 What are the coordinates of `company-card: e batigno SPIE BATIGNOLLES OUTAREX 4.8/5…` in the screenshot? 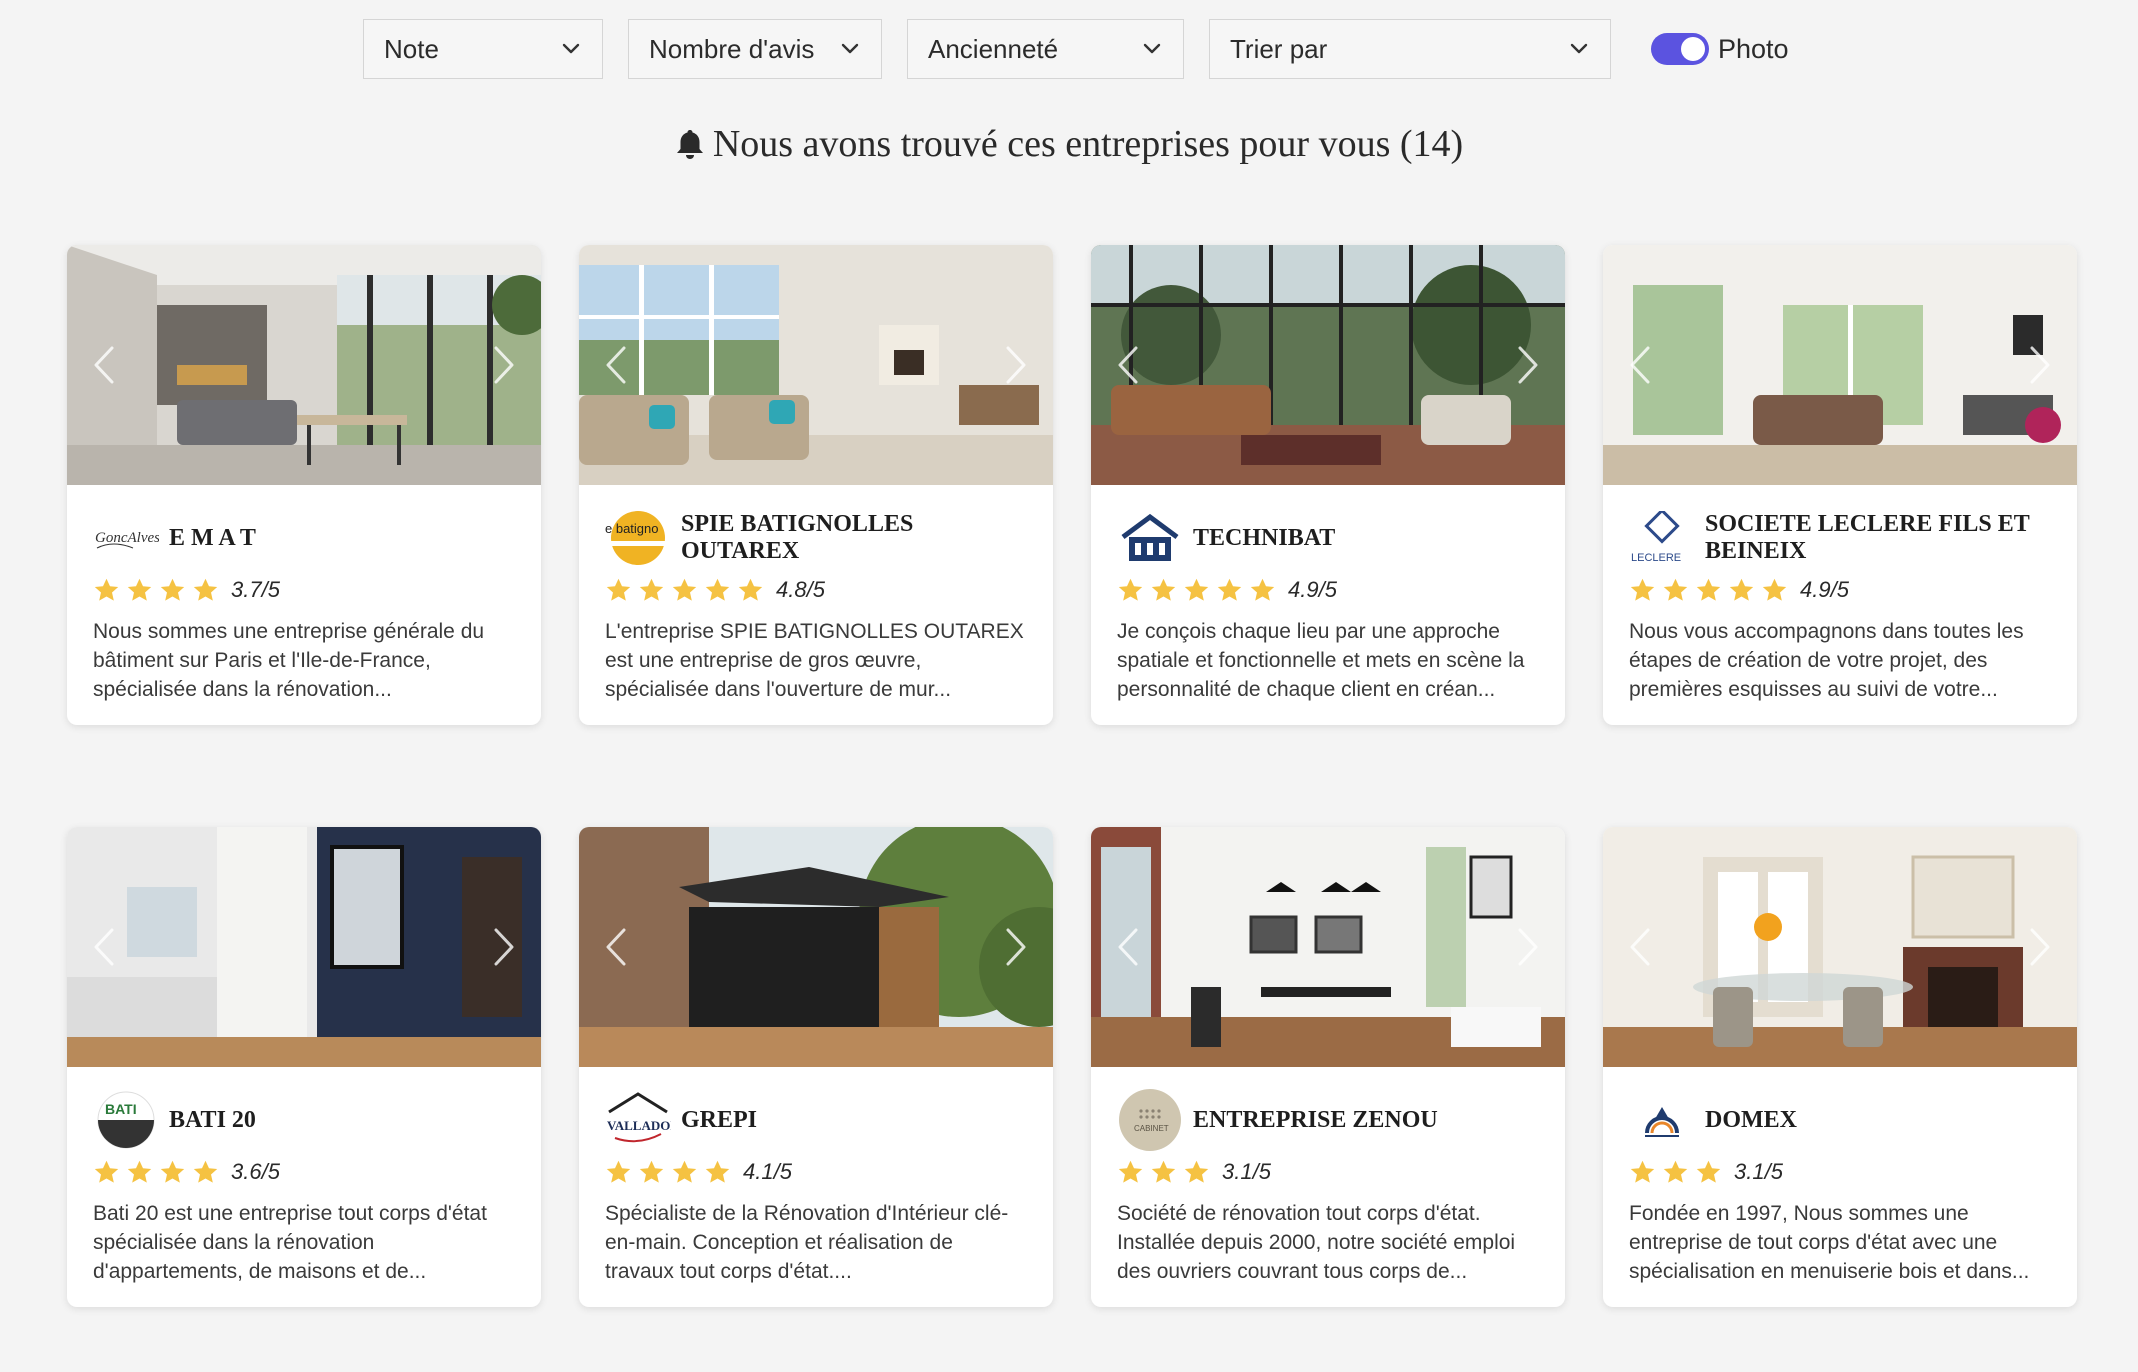 It's located at (816, 485).